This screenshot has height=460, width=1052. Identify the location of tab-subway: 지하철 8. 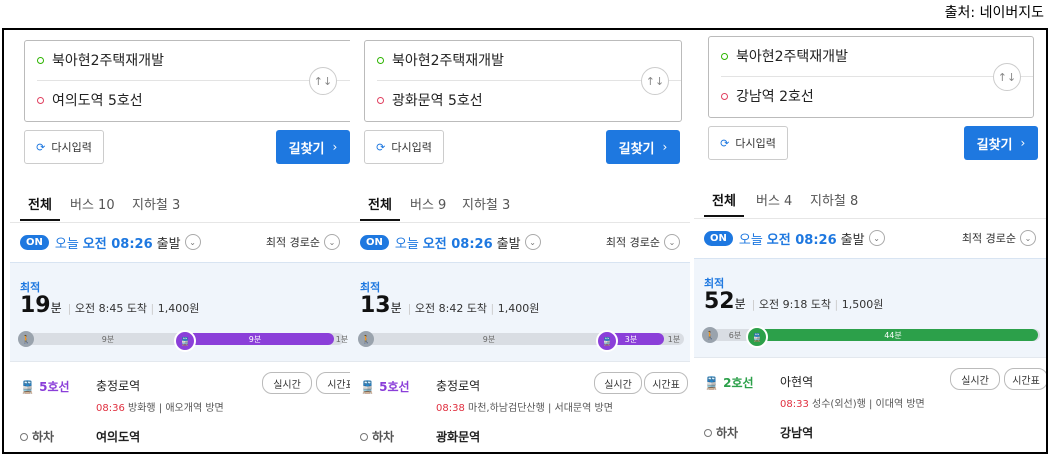
(834, 199).